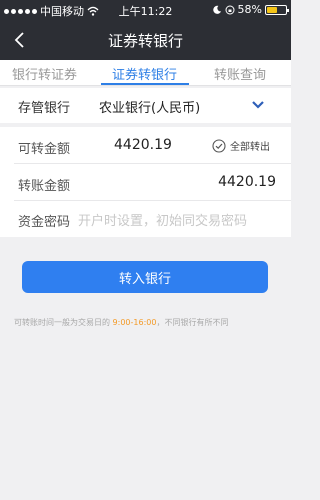 Image resolution: width=320 pixels, height=500 pixels. Describe the element at coordinates (240, 73) in the screenshot. I see `tab-transfer-query: 转账查询` at that location.